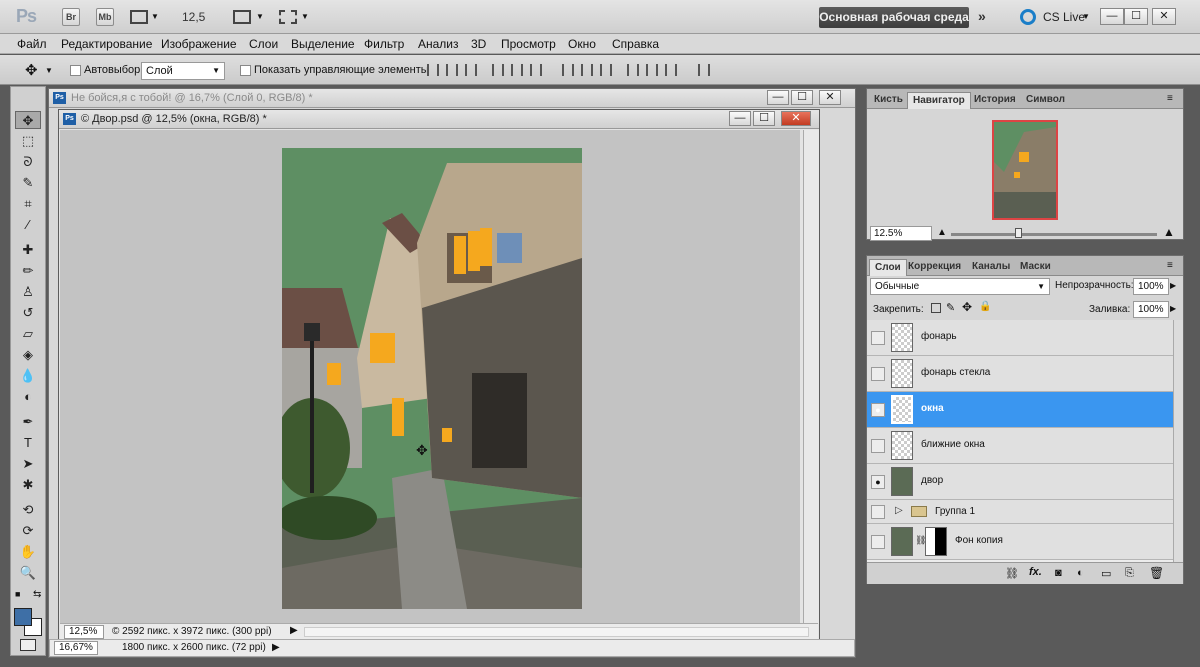 This screenshot has height=667, width=1200. What do you see at coordinates (556, 632) in the screenshot?
I see `horizontal-scrollbar` at bounding box center [556, 632].